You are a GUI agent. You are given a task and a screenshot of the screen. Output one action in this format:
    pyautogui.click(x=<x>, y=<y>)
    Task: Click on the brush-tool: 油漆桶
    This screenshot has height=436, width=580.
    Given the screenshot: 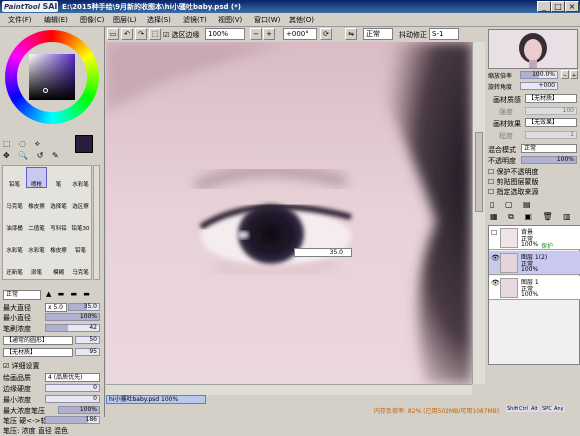 What is the action you would take?
    pyautogui.click(x=14, y=221)
    